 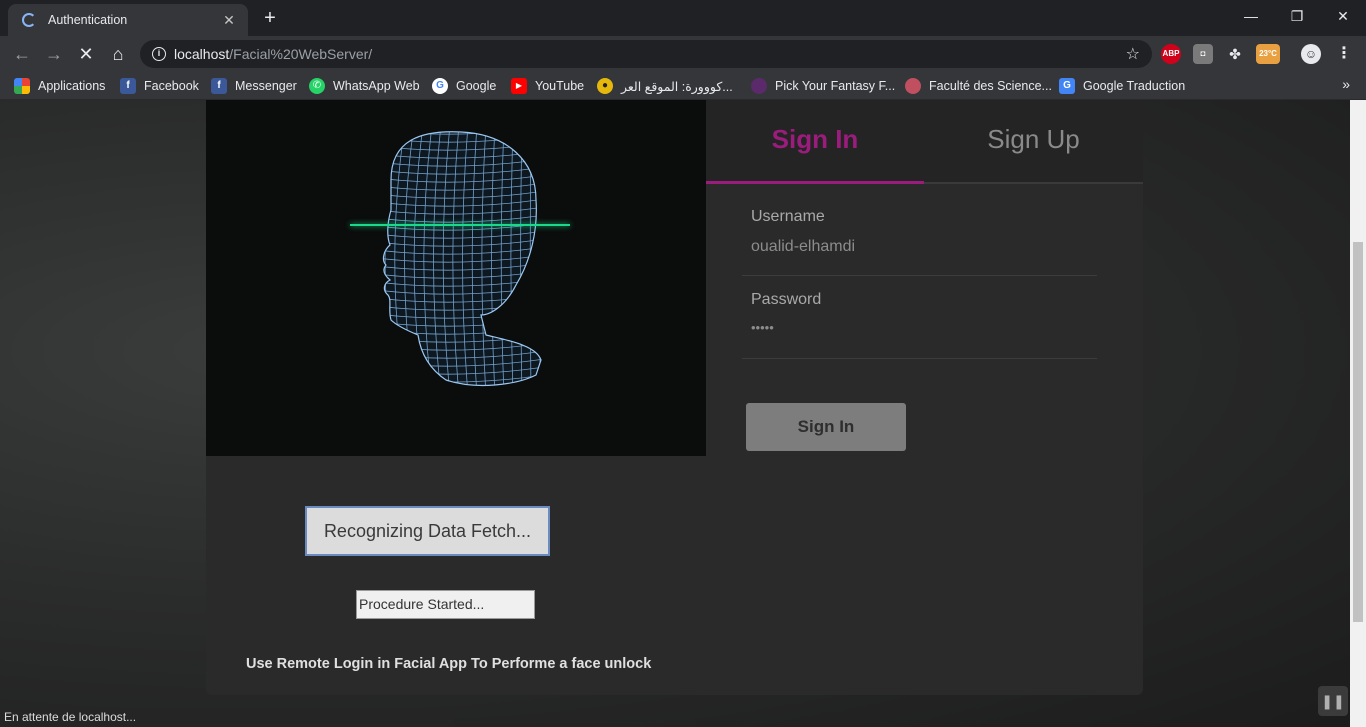 I want to click on bookmark-whatsapp: ✆ WhatsApp Web, so click(x=364, y=86).